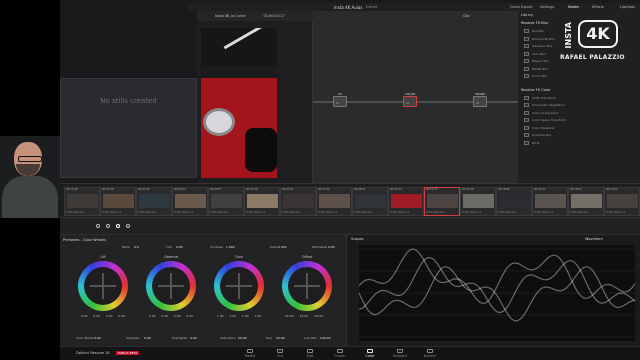  What do you see at coordinates (586, 201) in the screenshot?
I see `timeline-clip: 00:18:04 H.264 High L5.1` at bounding box center [586, 201].